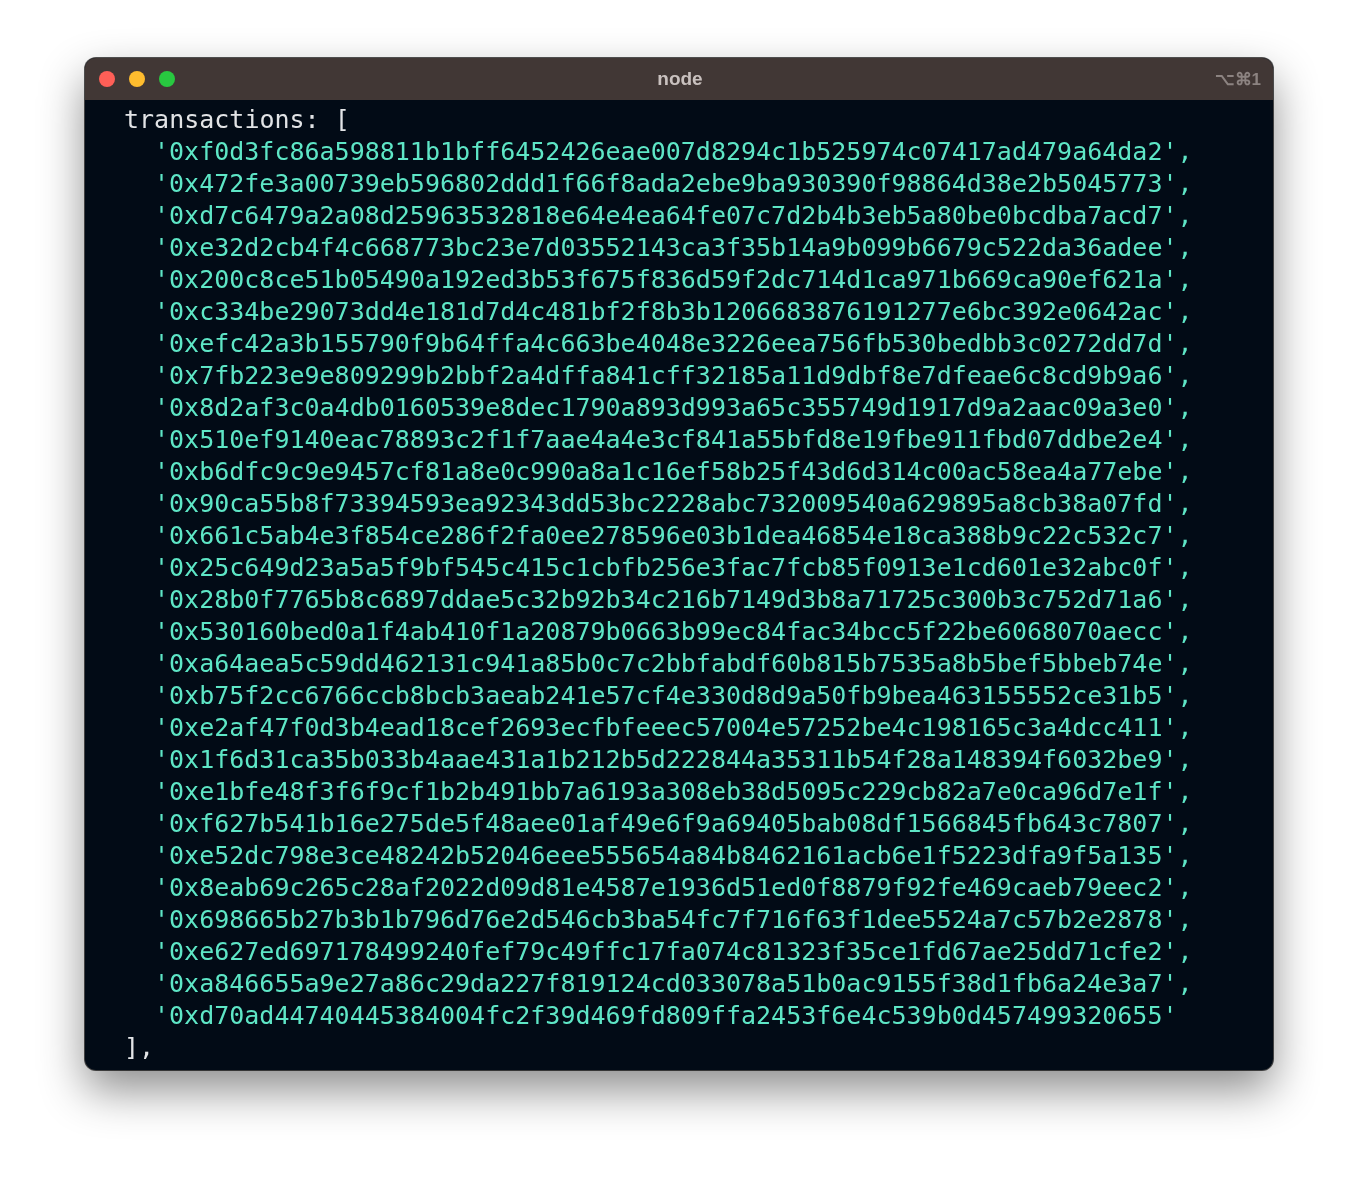 Image resolution: width=1358 pixels, height=1180 pixels. What do you see at coordinates (107, 79) in the screenshot?
I see `close-button` at bounding box center [107, 79].